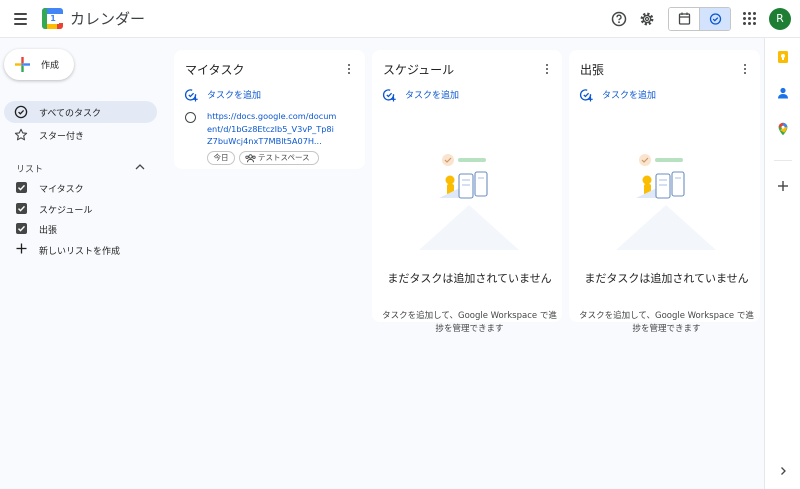 Image resolution: width=800 pixels, height=489 pixels. I want to click on app-title: カレンダー, so click(108, 19).